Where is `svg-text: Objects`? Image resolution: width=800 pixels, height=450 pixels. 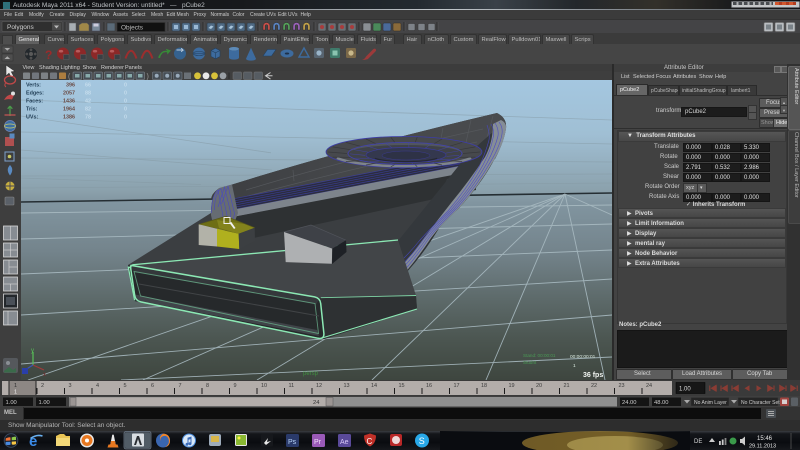
svg-text: Objects is located at coordinates (132, 28).